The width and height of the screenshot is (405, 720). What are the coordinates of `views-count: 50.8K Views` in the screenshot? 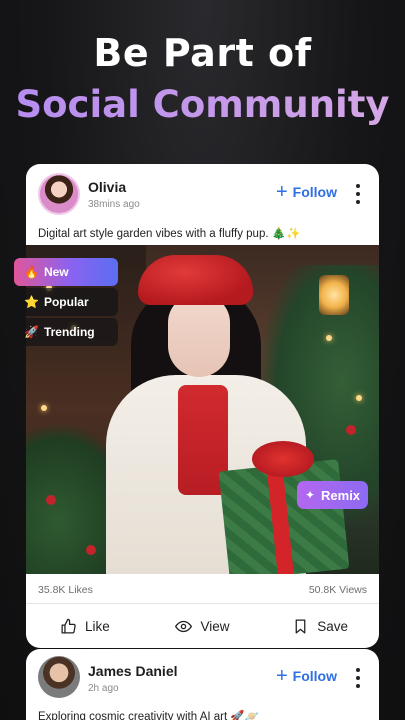 It's located at (337, 590).